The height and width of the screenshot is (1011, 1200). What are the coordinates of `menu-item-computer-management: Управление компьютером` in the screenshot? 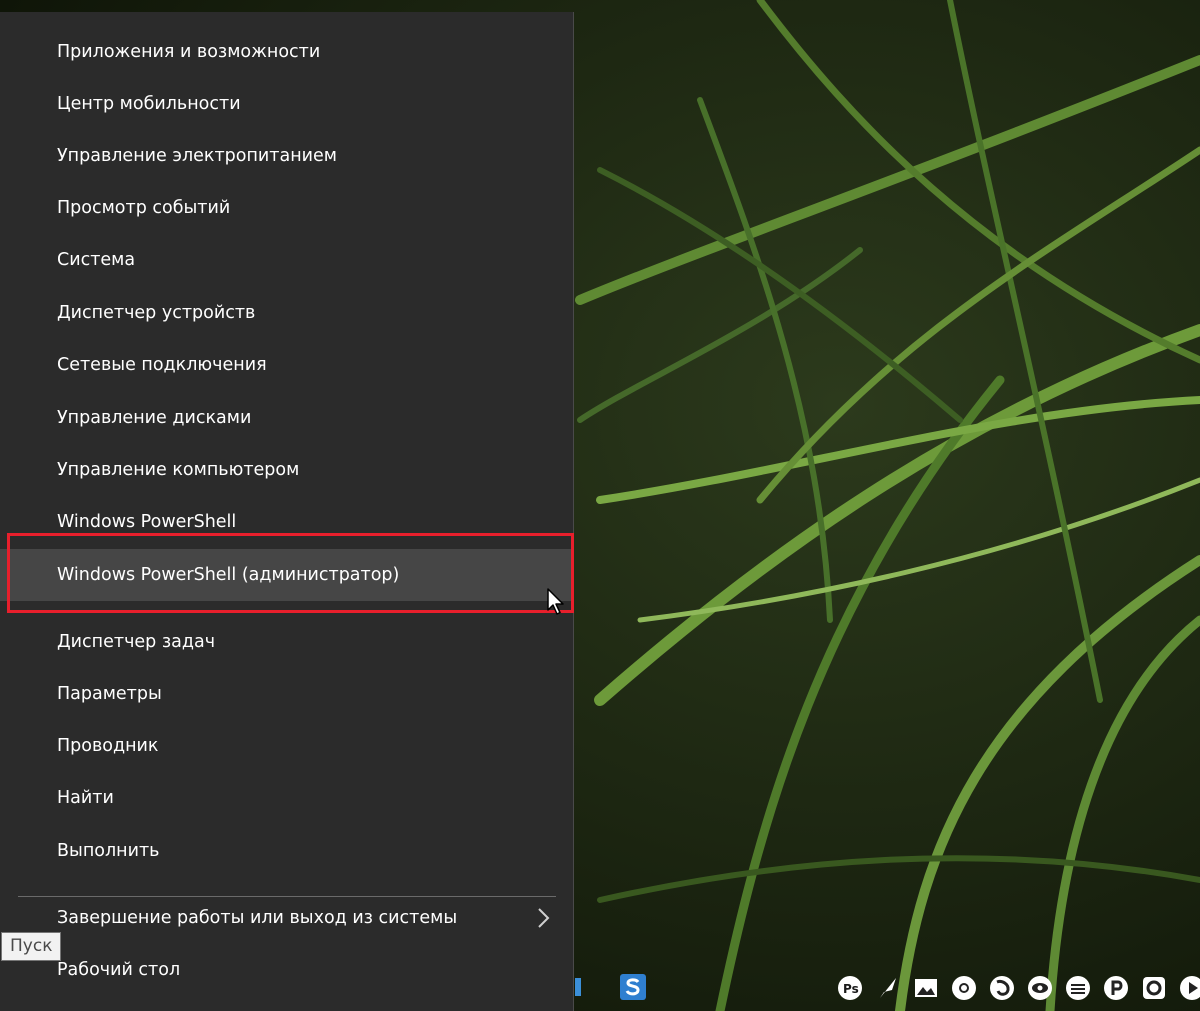 It's located at (286, 470).